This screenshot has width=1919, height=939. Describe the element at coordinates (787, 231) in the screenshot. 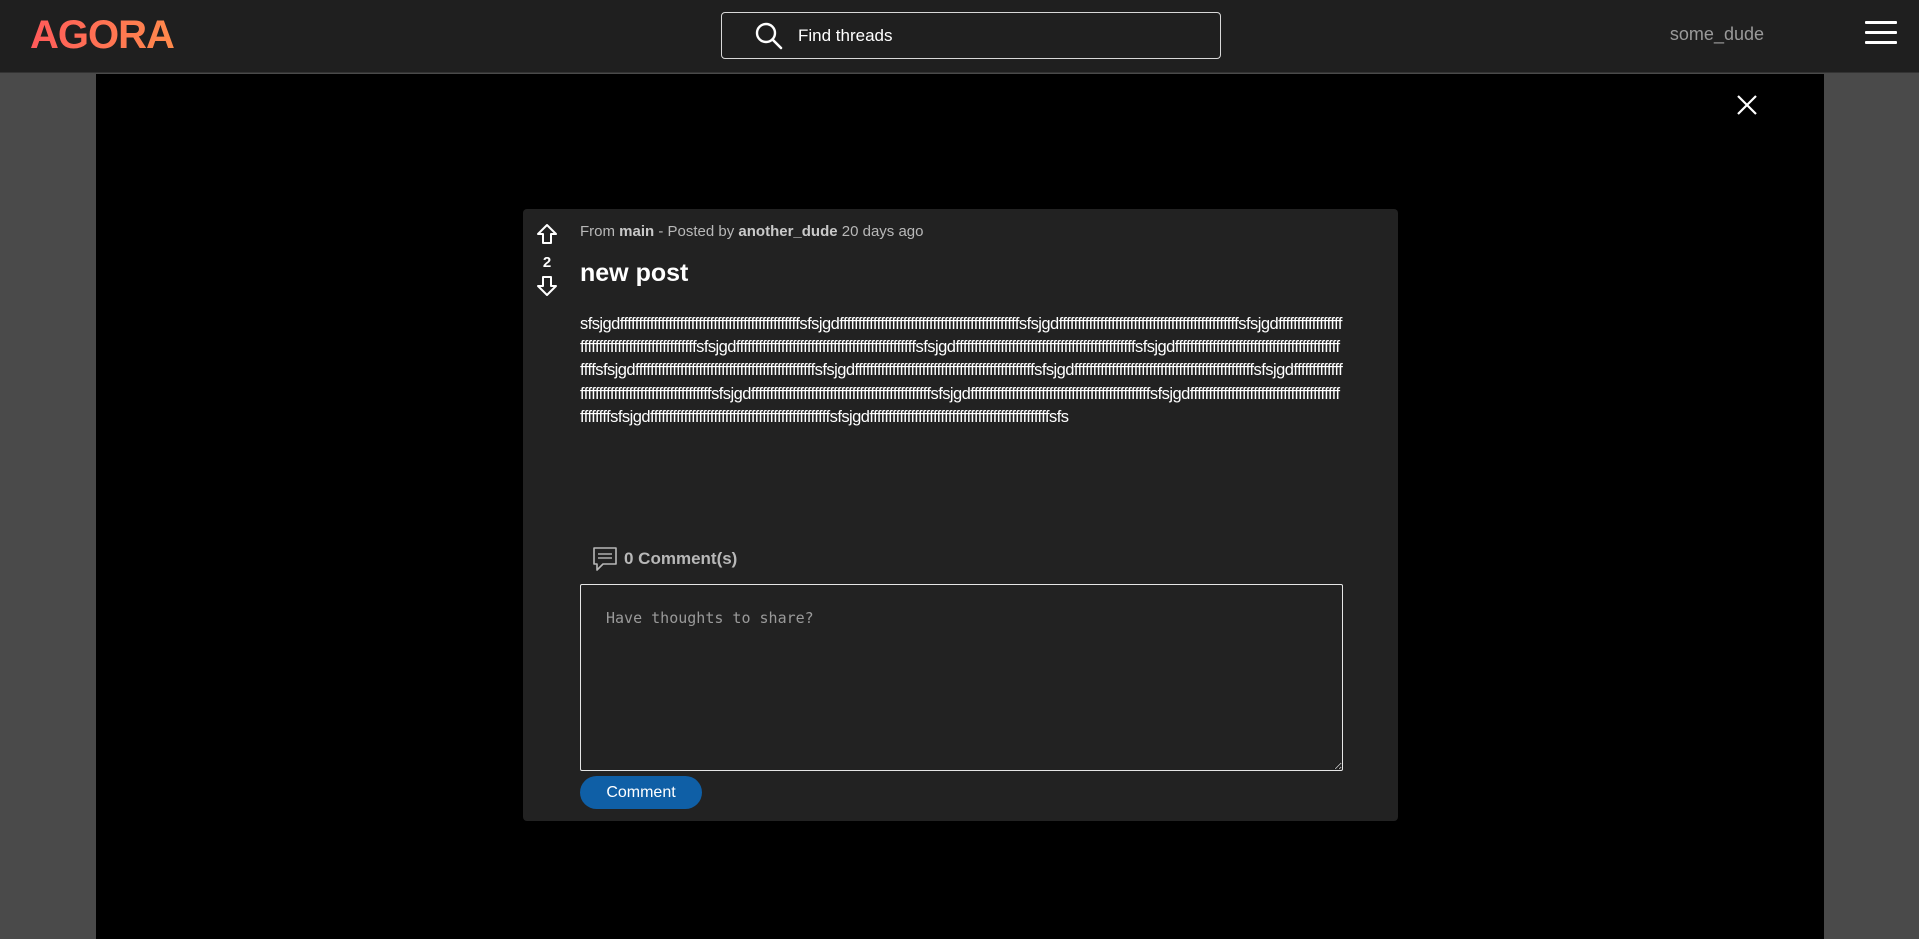

I see `author-link: another_dude` at that location.